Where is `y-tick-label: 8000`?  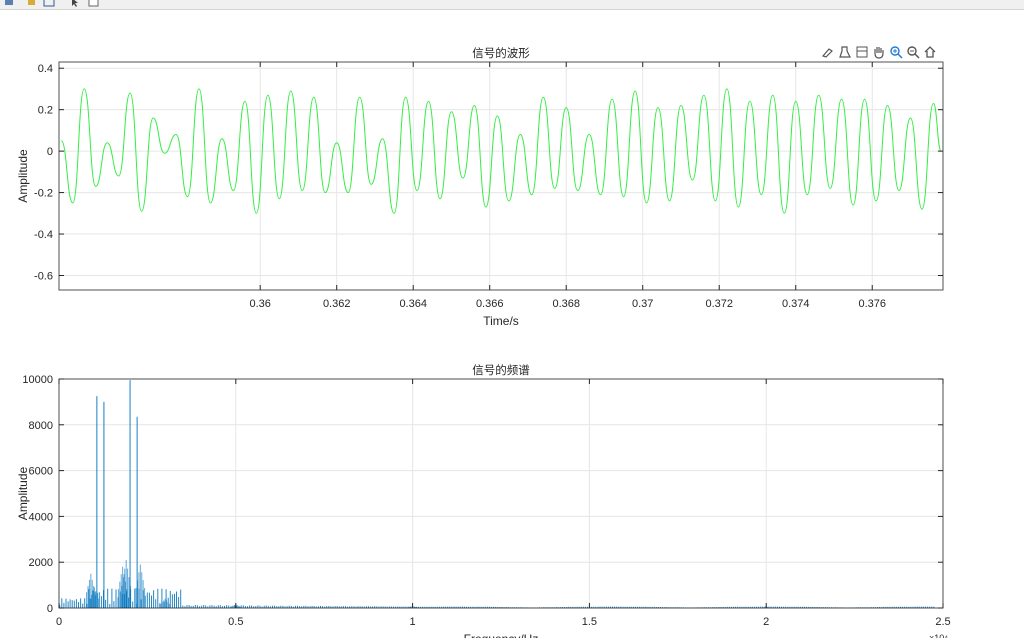
y-tick-label: 8000 is located at coordinates (41, 426).